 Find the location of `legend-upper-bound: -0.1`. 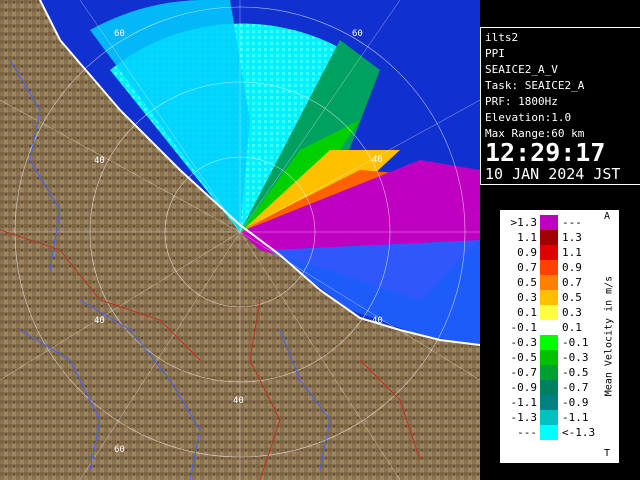

legend-upper-bound: -0.1 is located at coordinates (575, 342).